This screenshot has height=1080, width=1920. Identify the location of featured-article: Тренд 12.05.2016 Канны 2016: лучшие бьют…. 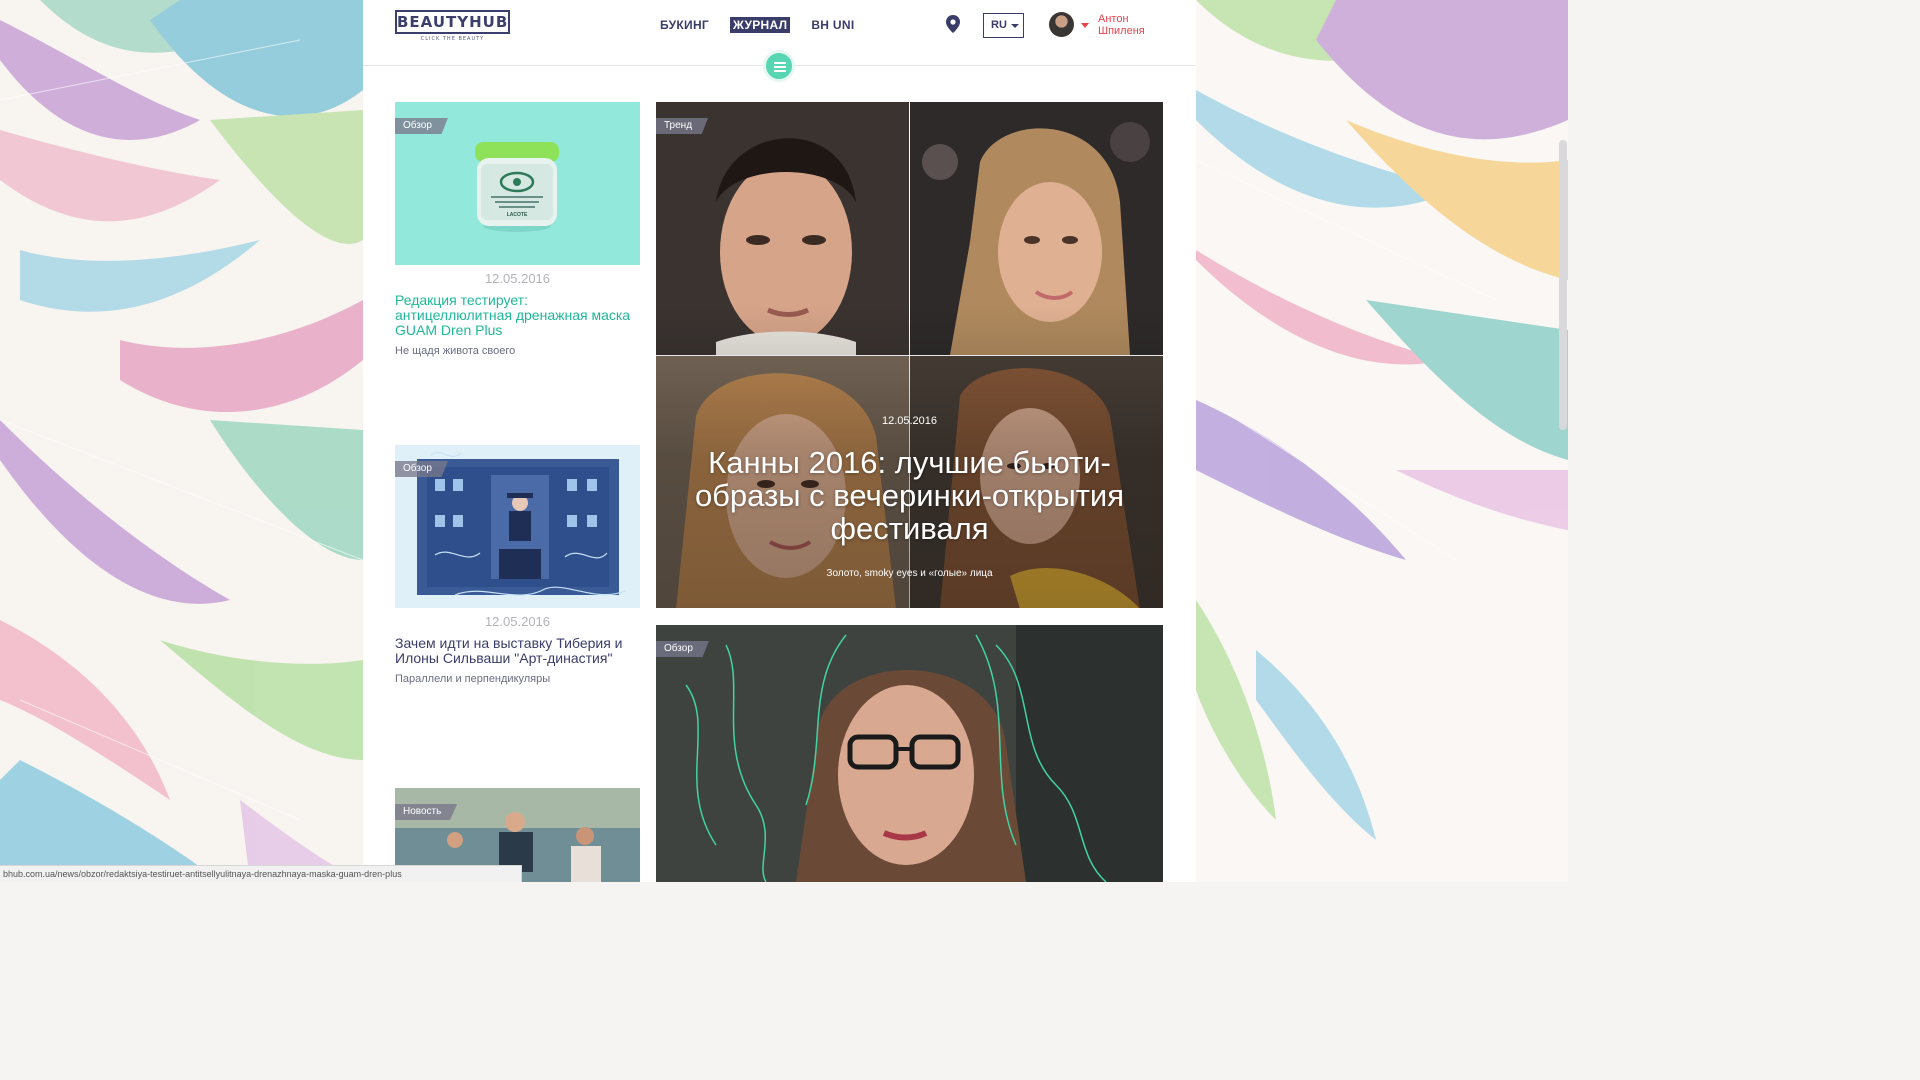
(909, 355).